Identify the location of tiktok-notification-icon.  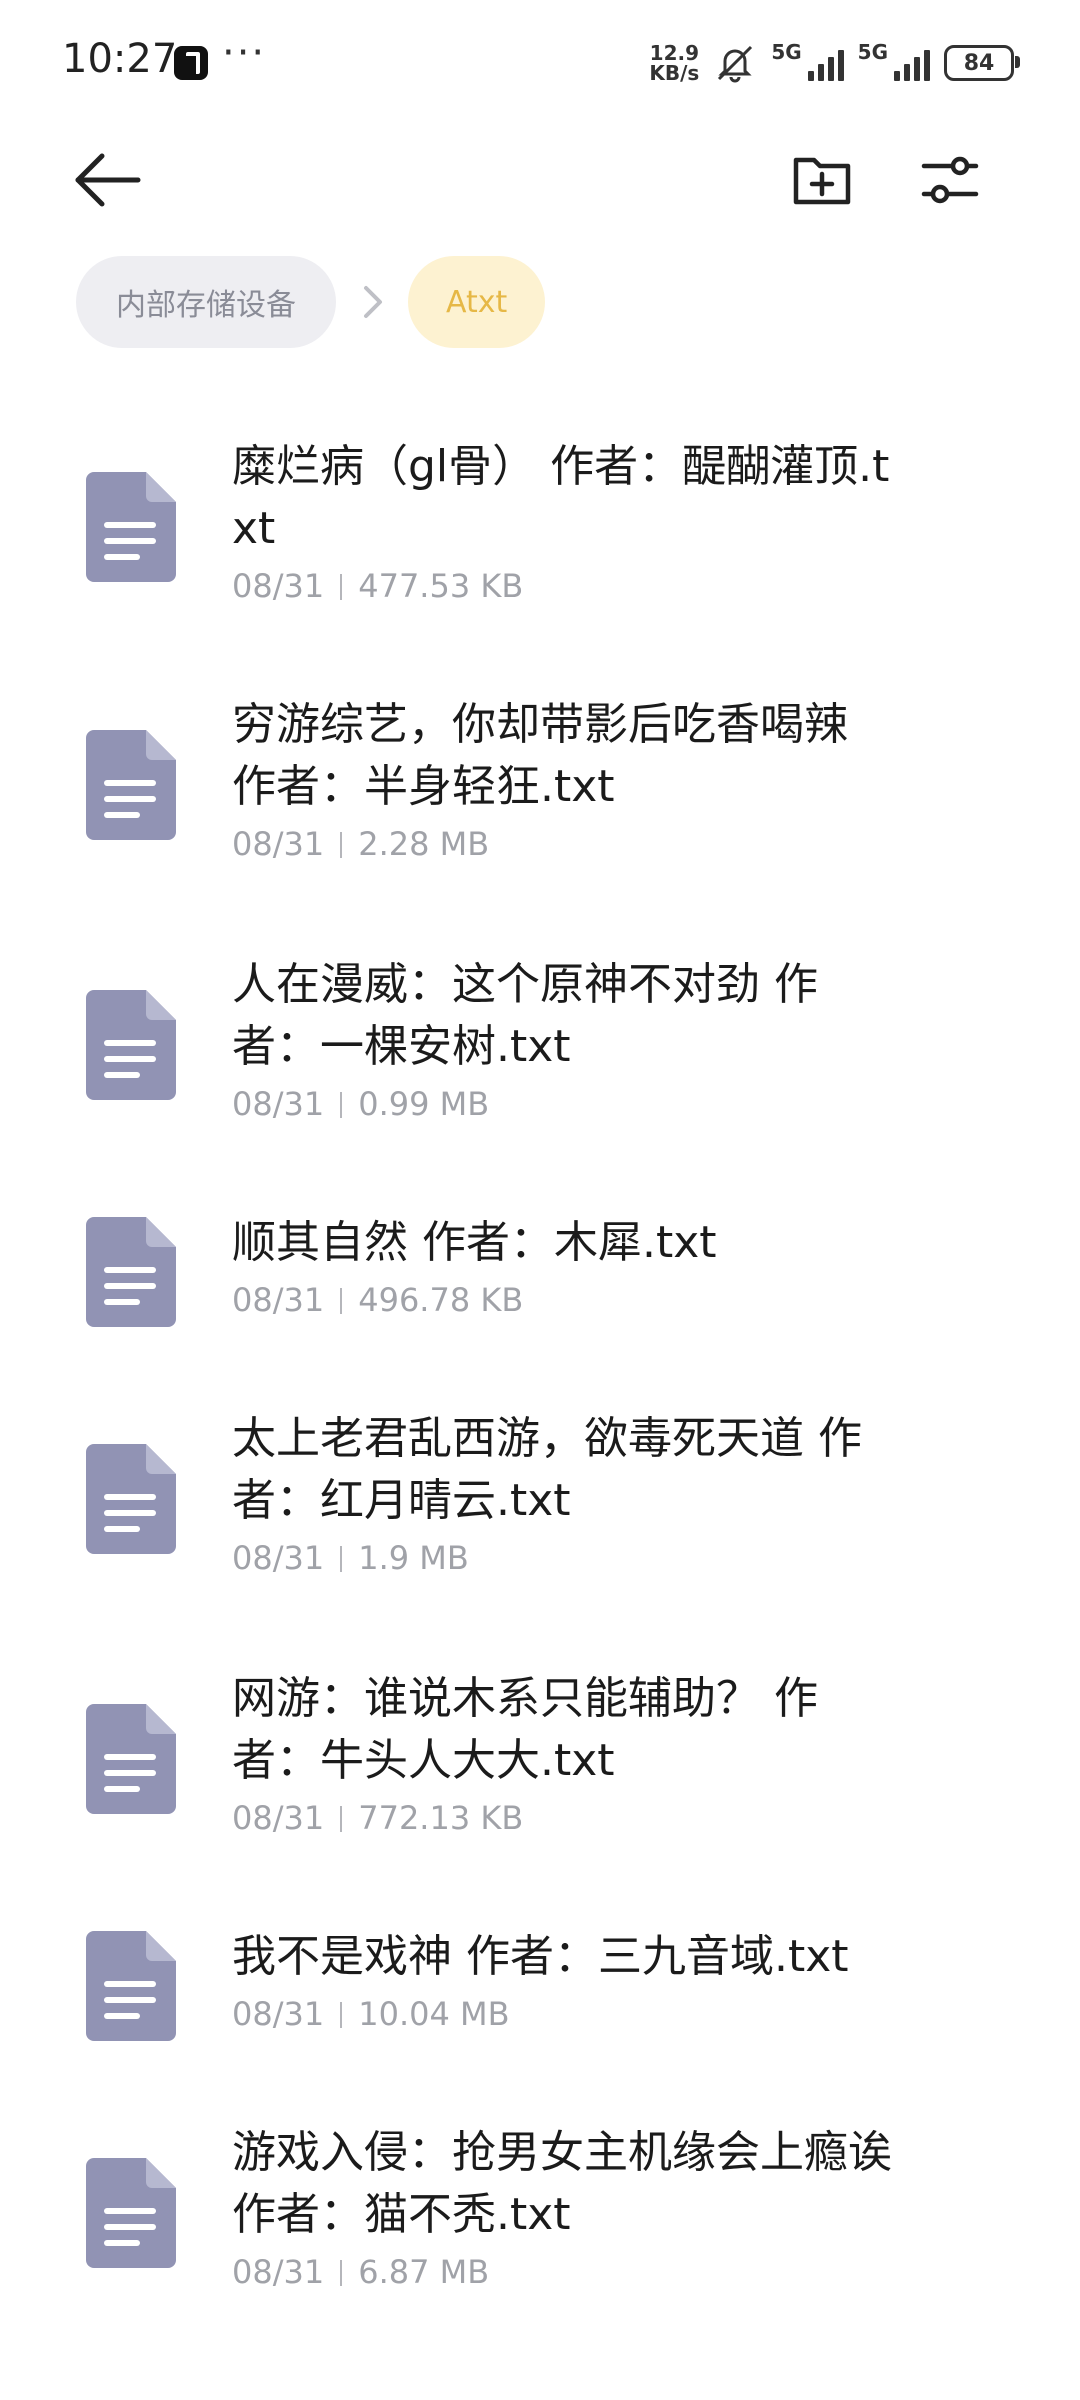
(191, 63).